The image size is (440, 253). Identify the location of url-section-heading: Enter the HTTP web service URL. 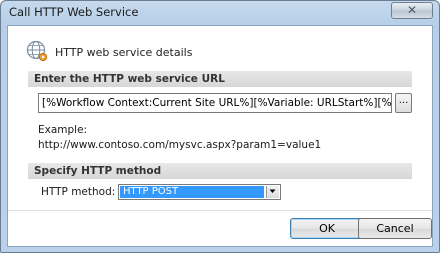
(220, 79).